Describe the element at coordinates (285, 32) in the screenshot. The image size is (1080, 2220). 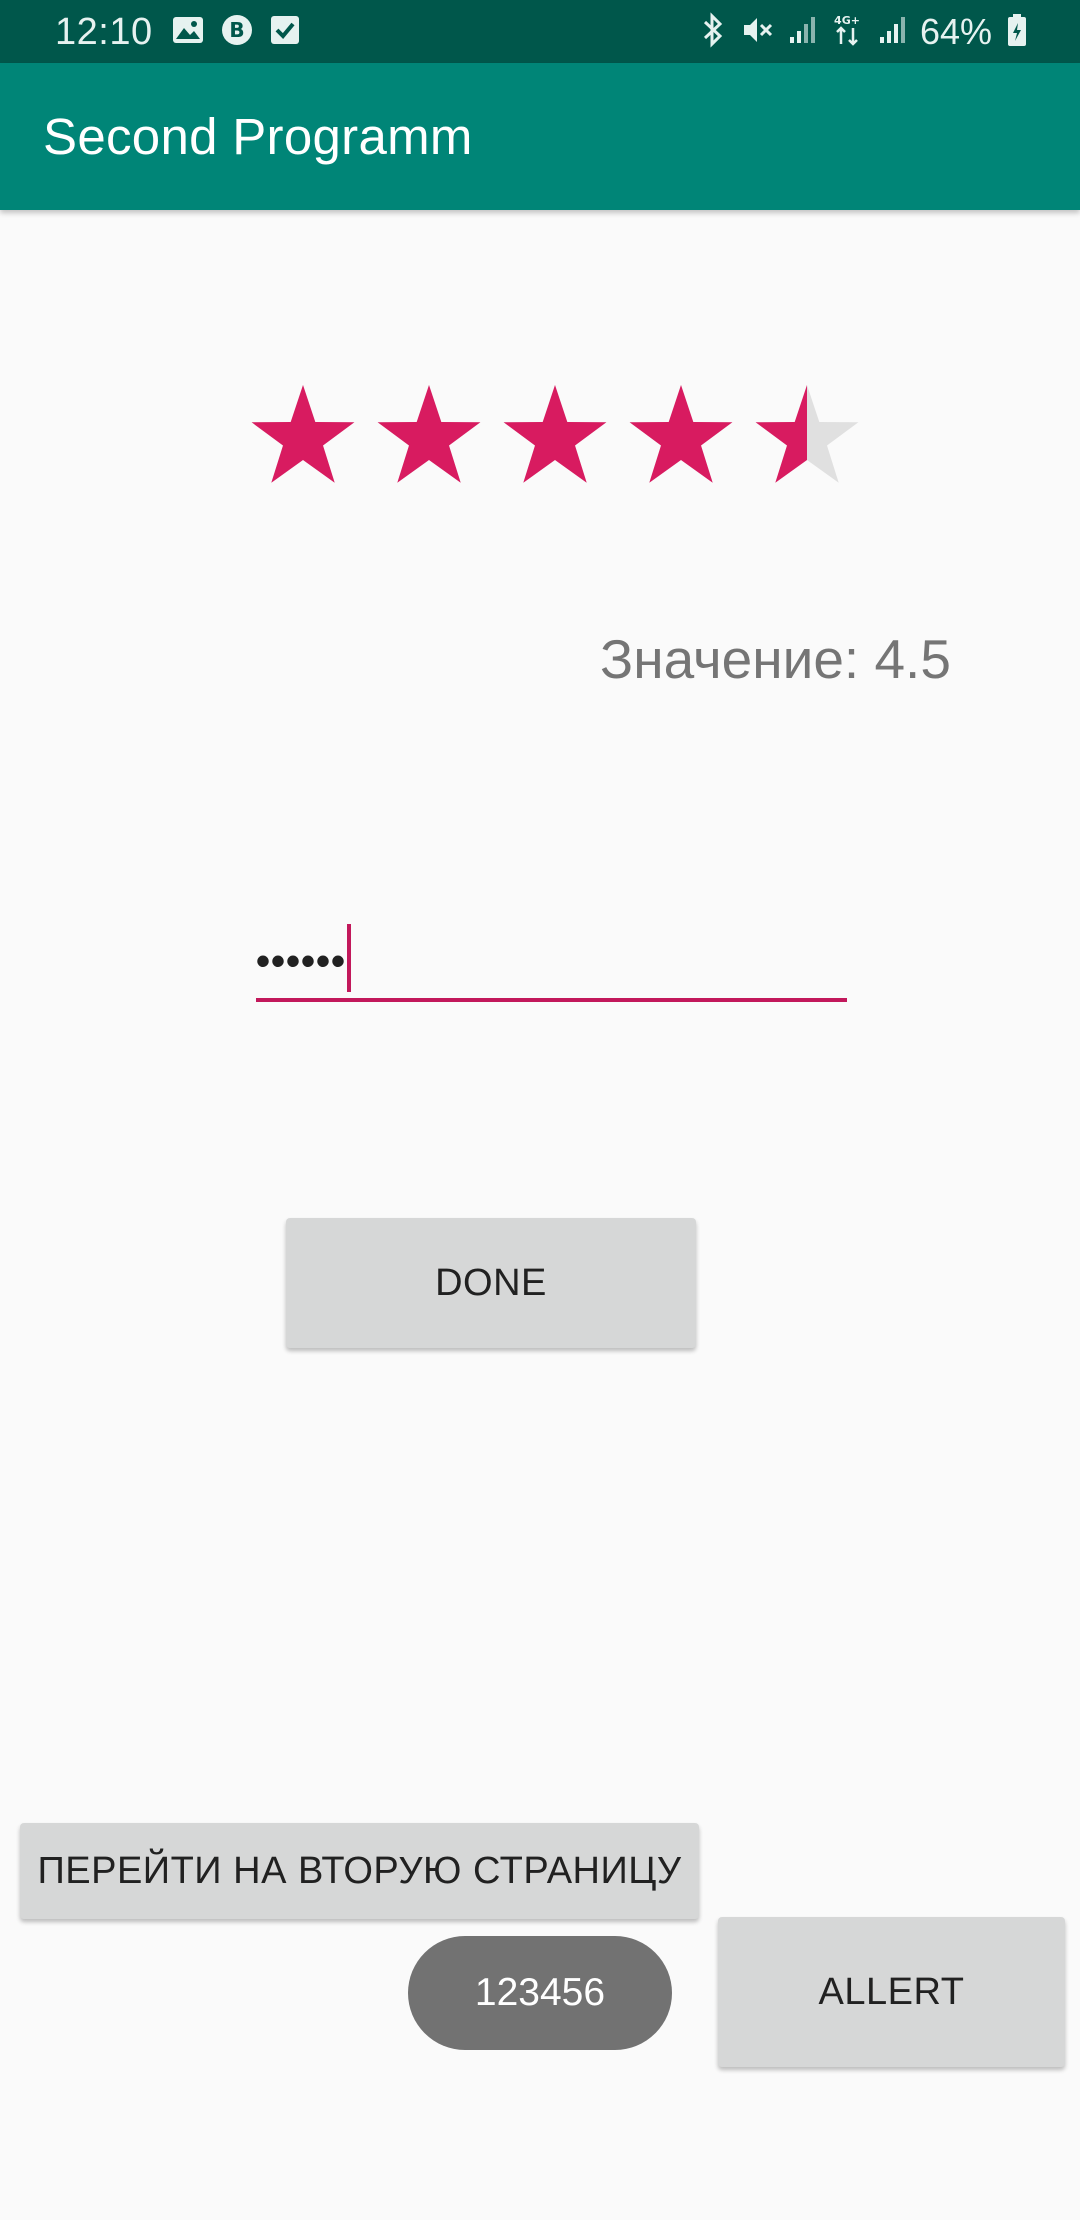
I see `checkbox-icon` at that location.